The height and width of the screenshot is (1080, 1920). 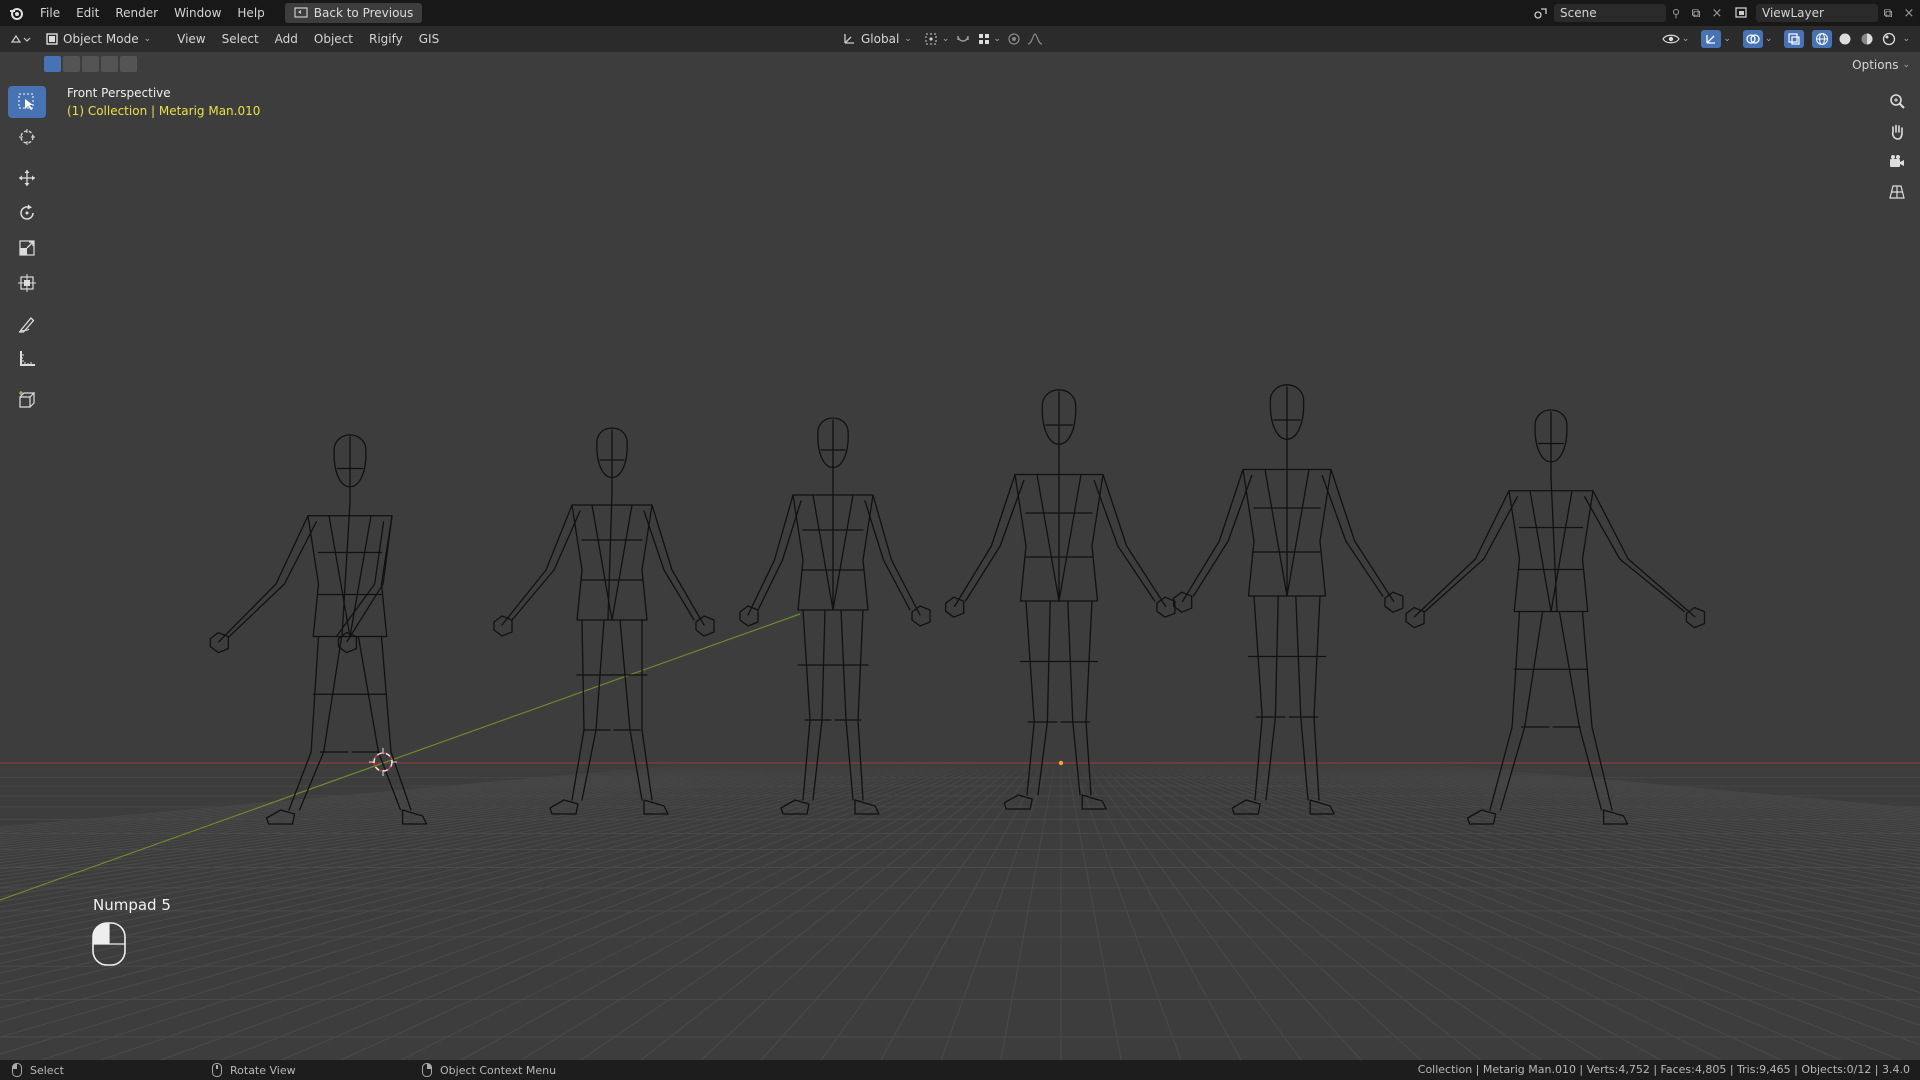 I want to click on menu-object: Object, so click(x=333, y=39).